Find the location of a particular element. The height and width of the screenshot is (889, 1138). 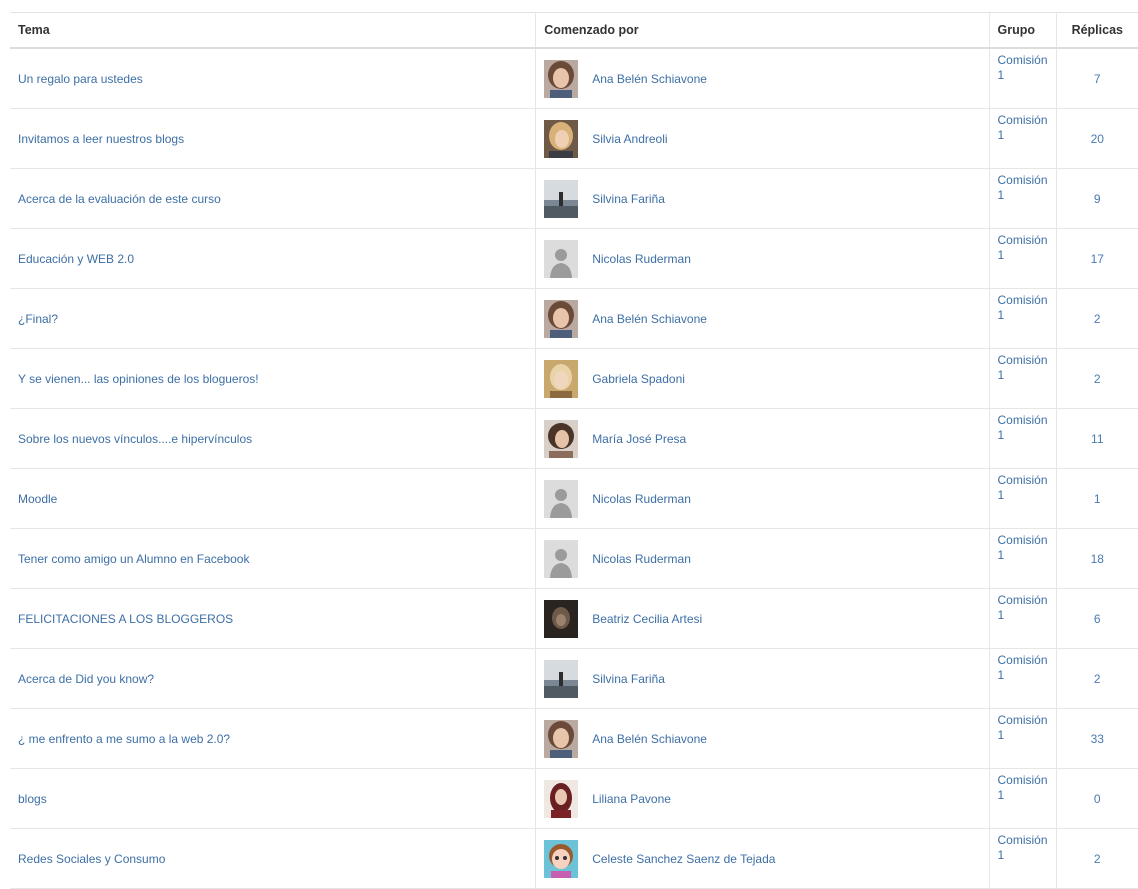

topic-link: Moodle is located at coordinates (37, 499).